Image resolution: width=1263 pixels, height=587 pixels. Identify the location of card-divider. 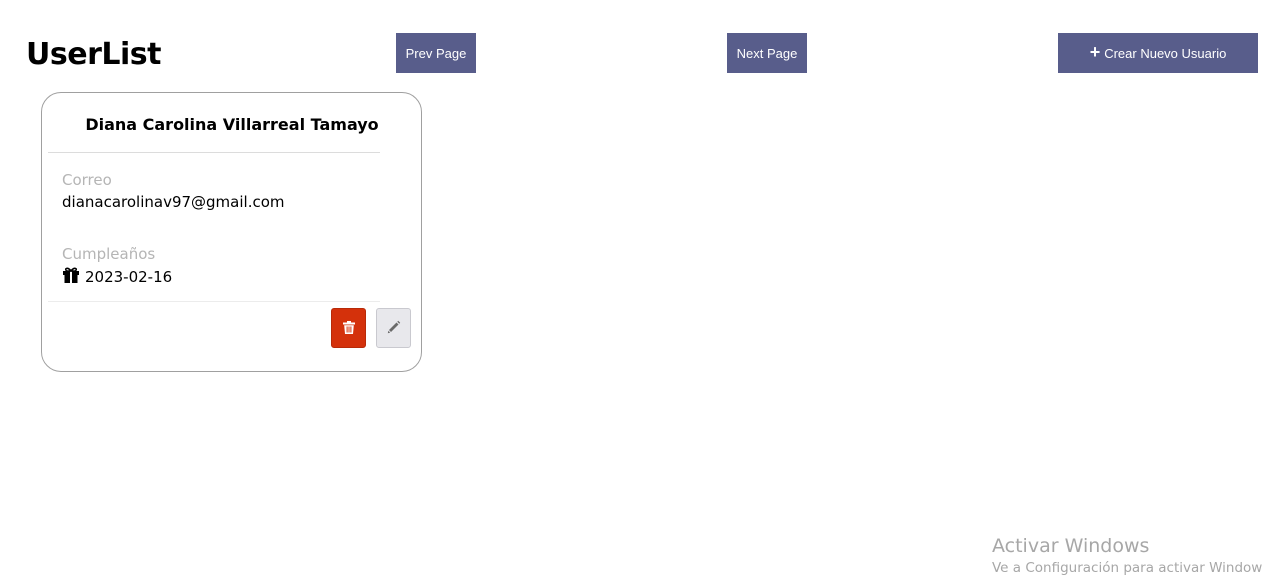
(214, 152).